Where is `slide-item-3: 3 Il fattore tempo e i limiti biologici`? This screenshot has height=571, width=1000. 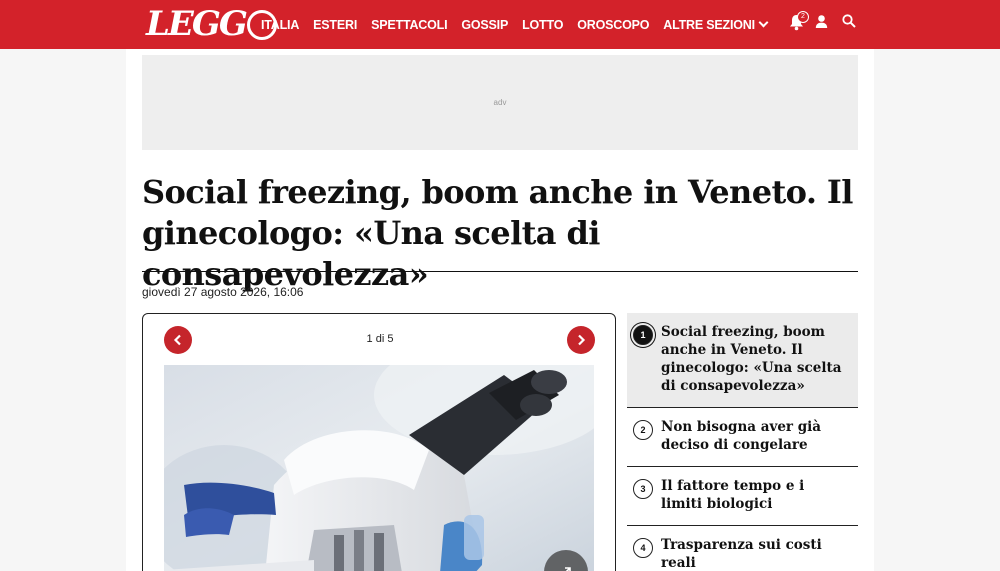
slide-item-3: 3 Il fattore tempo e i limiti biologici is located at coordinates (742, 496).